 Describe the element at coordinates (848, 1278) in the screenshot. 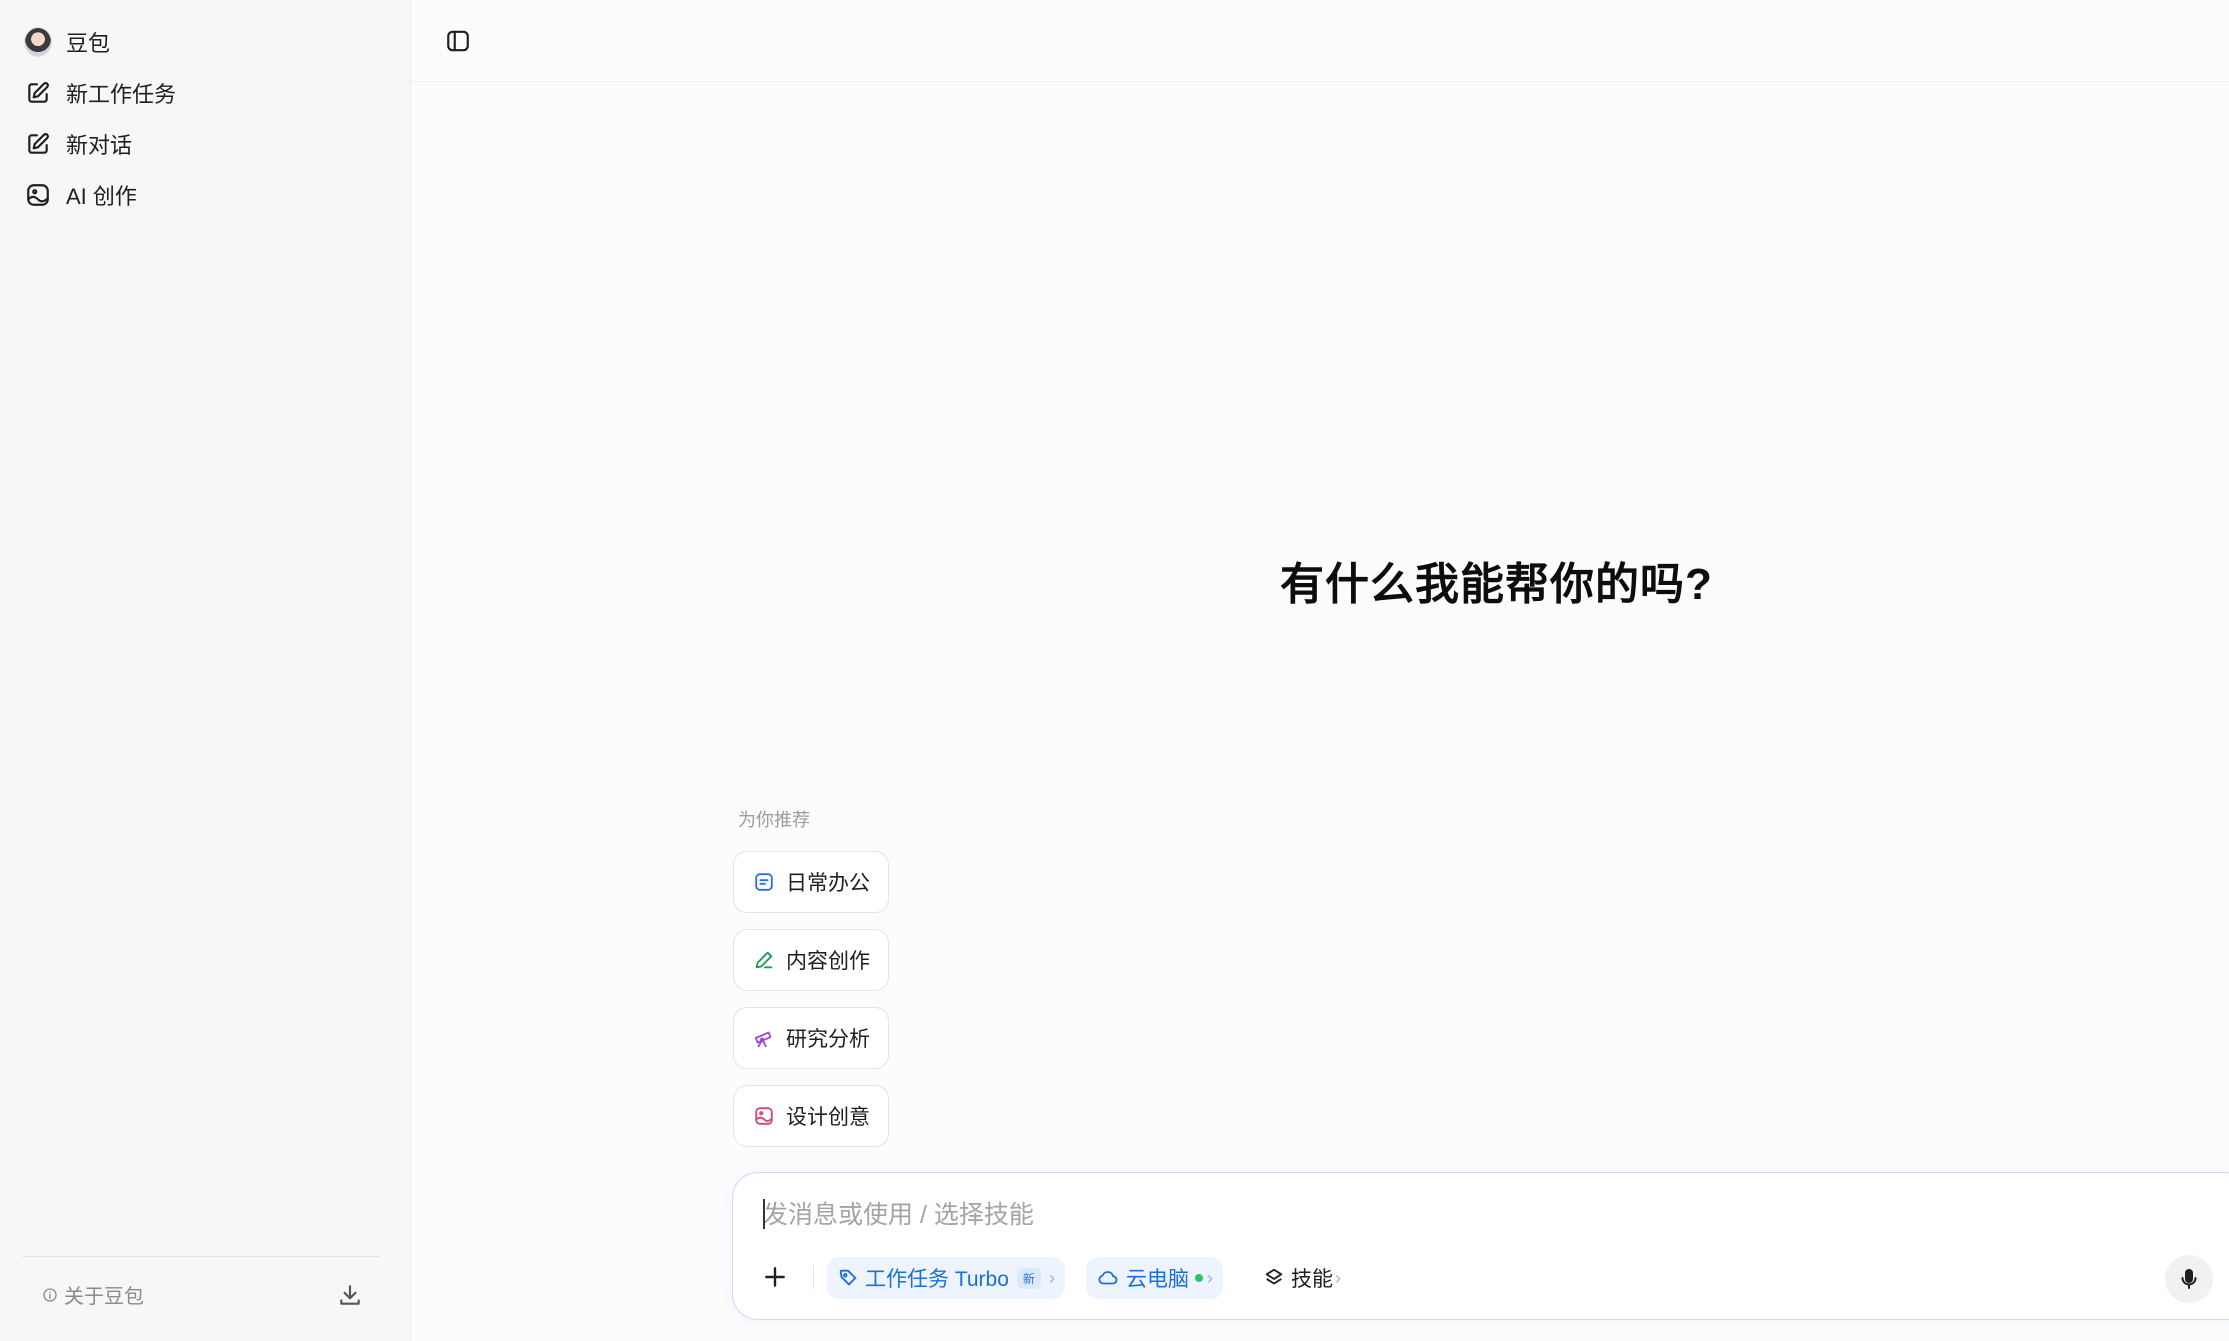

I see `tag-icon` at that location.